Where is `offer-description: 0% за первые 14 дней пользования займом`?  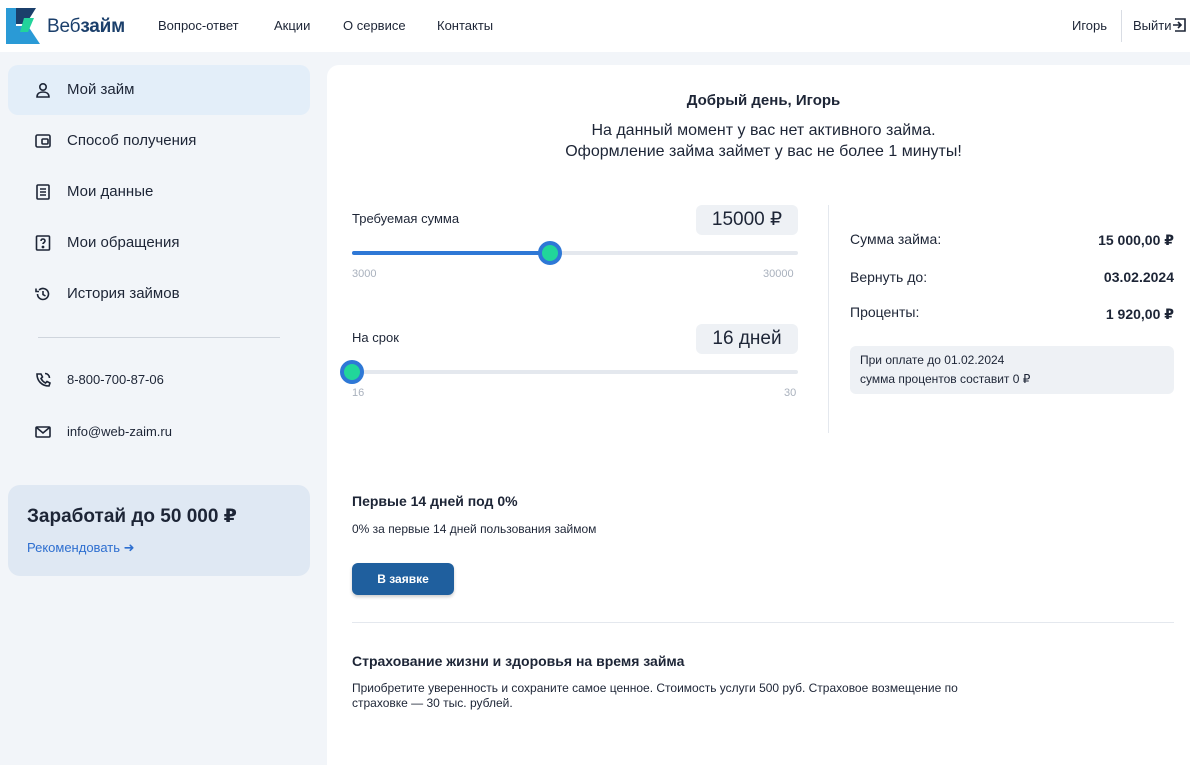
offer-description: 0% за первые 14 дней пользования займом is located at coordinates (474, 529).